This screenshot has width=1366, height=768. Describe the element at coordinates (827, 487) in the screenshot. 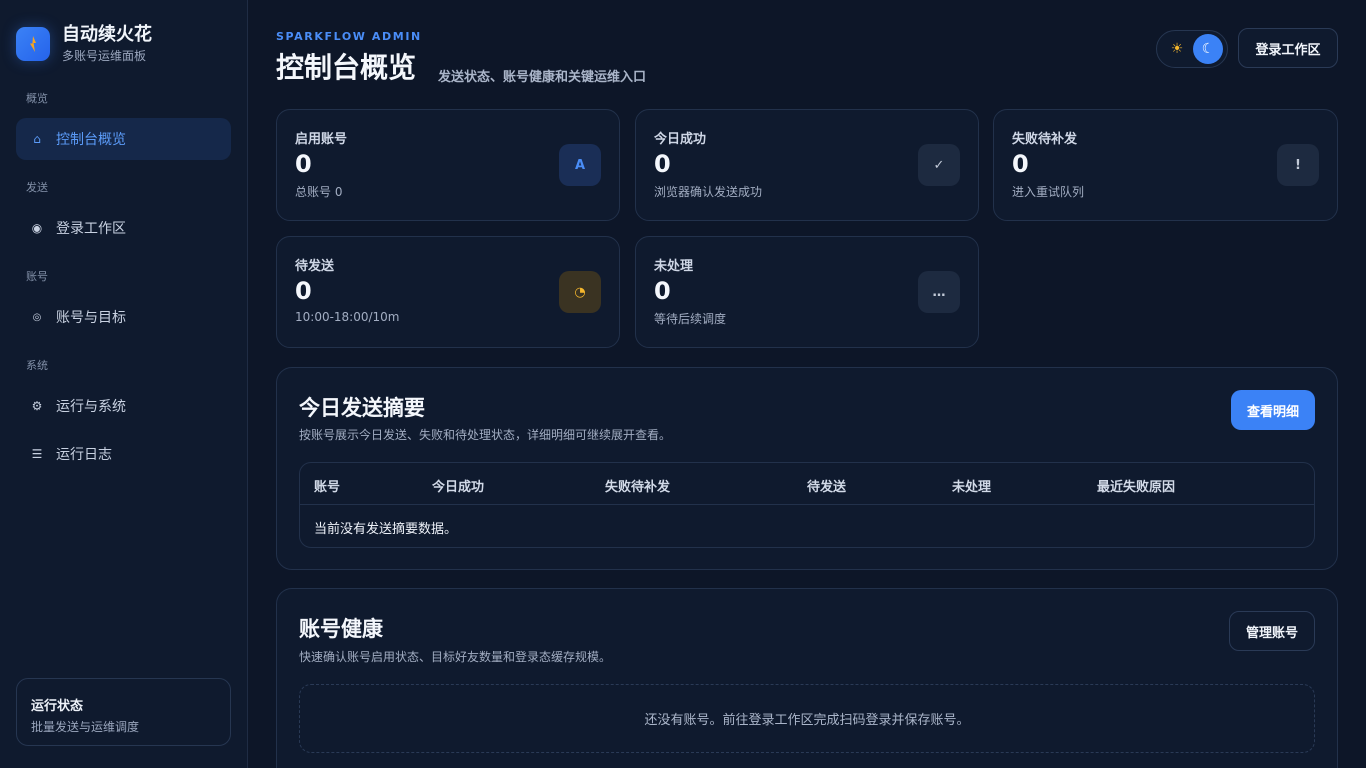

I see `column-header-pending: 待发送` at that location.